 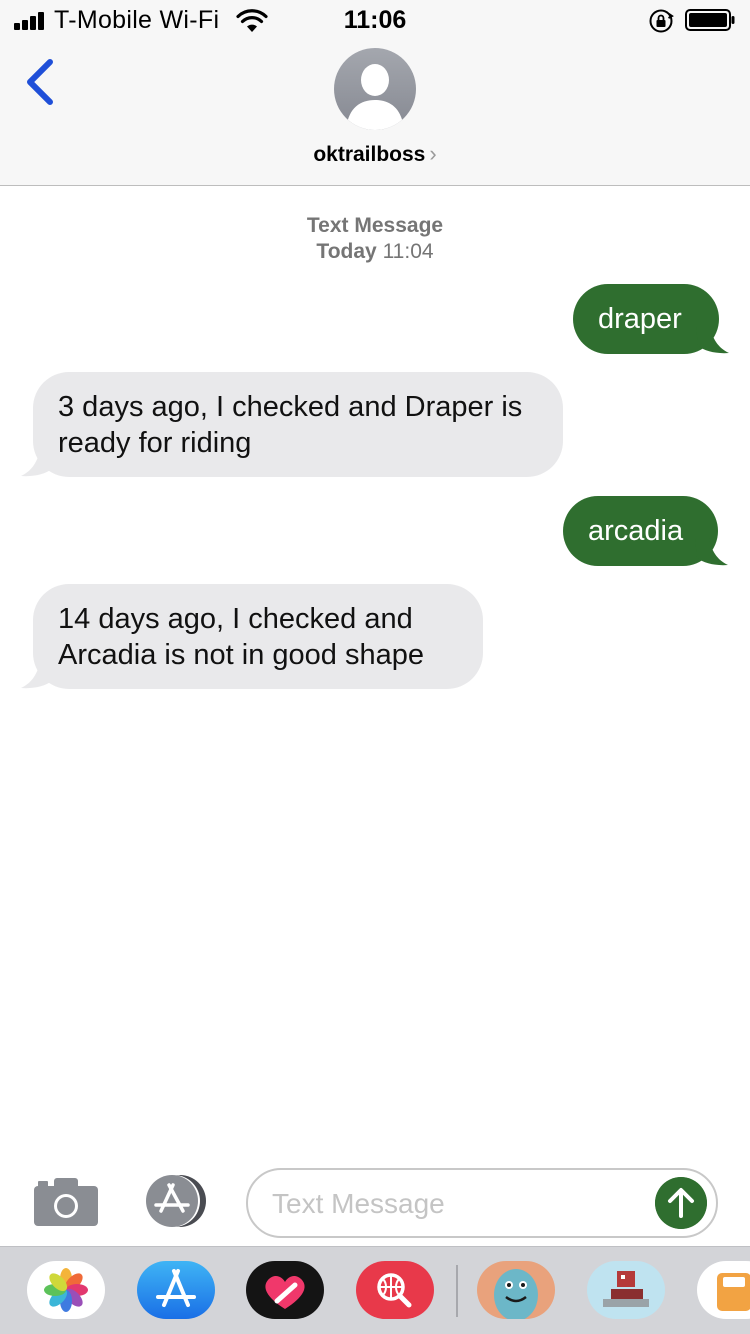 I want to click on message-input, so click(x=462, y=1204).